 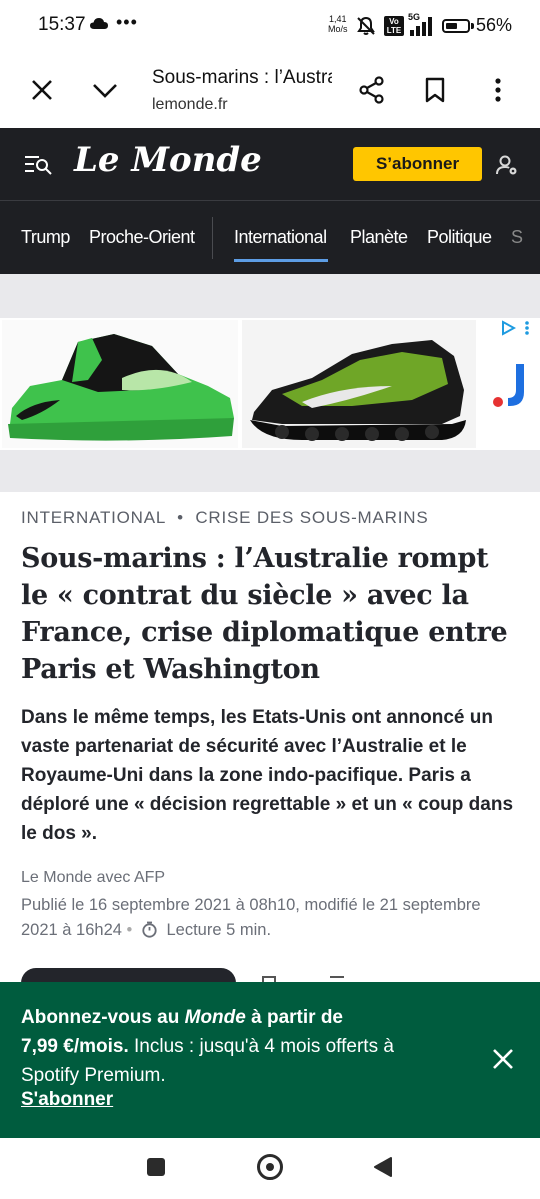 What do you see at coordinates (93, 877) in the screenshot?
I see `article-byline: Le Monde avec AFP` at bounding box center [93, 877].